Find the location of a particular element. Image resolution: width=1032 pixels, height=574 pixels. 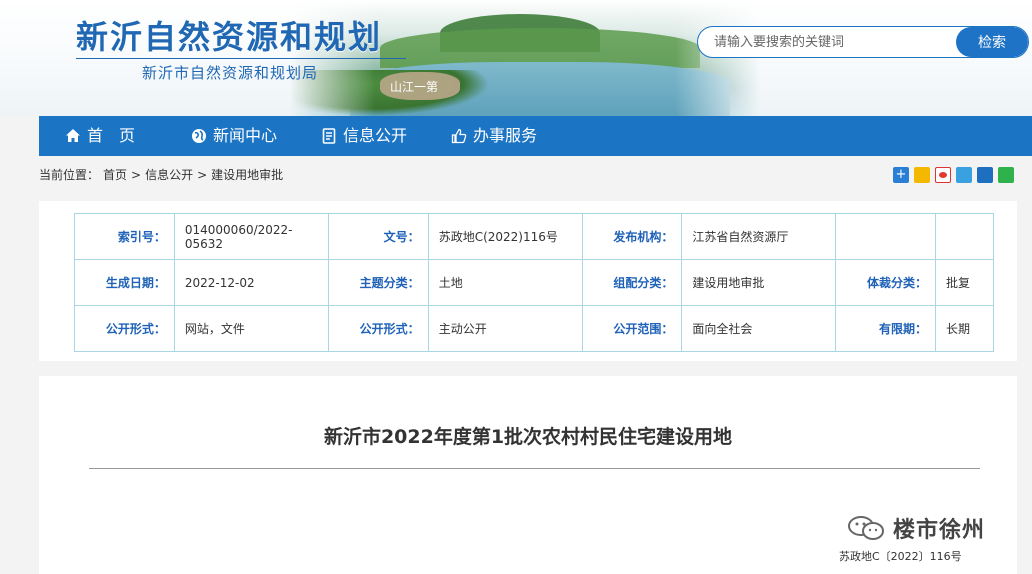

nav-item-label: 新闻中心 is located at coordinates (245, 135).